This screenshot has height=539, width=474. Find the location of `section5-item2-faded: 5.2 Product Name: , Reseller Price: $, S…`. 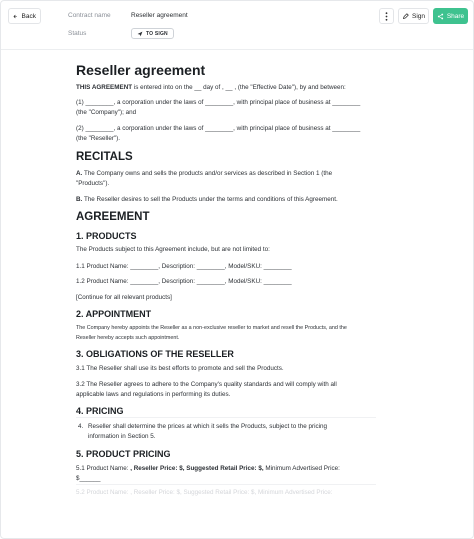

section5-item2-faded: 5.2 Product Name: , Reseller Price: $, S… is located at coordinates (204, 492).